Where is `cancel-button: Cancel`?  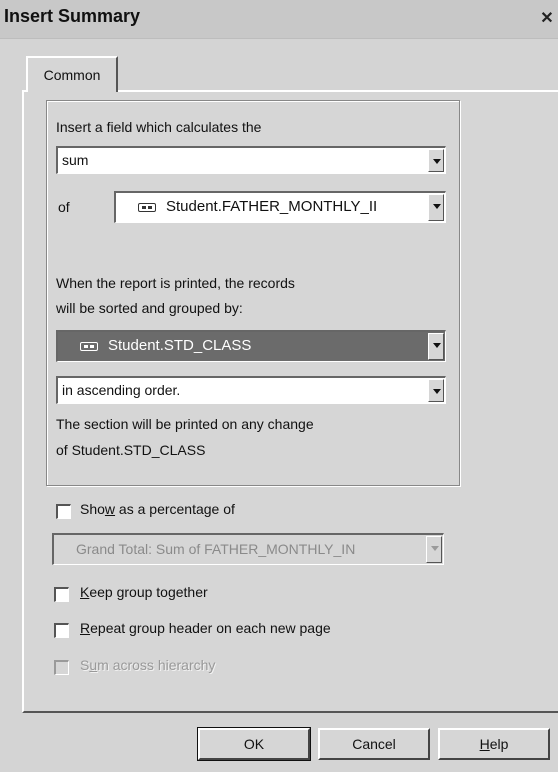
cancel-button: Cancel is located at coordinates (374, 744).